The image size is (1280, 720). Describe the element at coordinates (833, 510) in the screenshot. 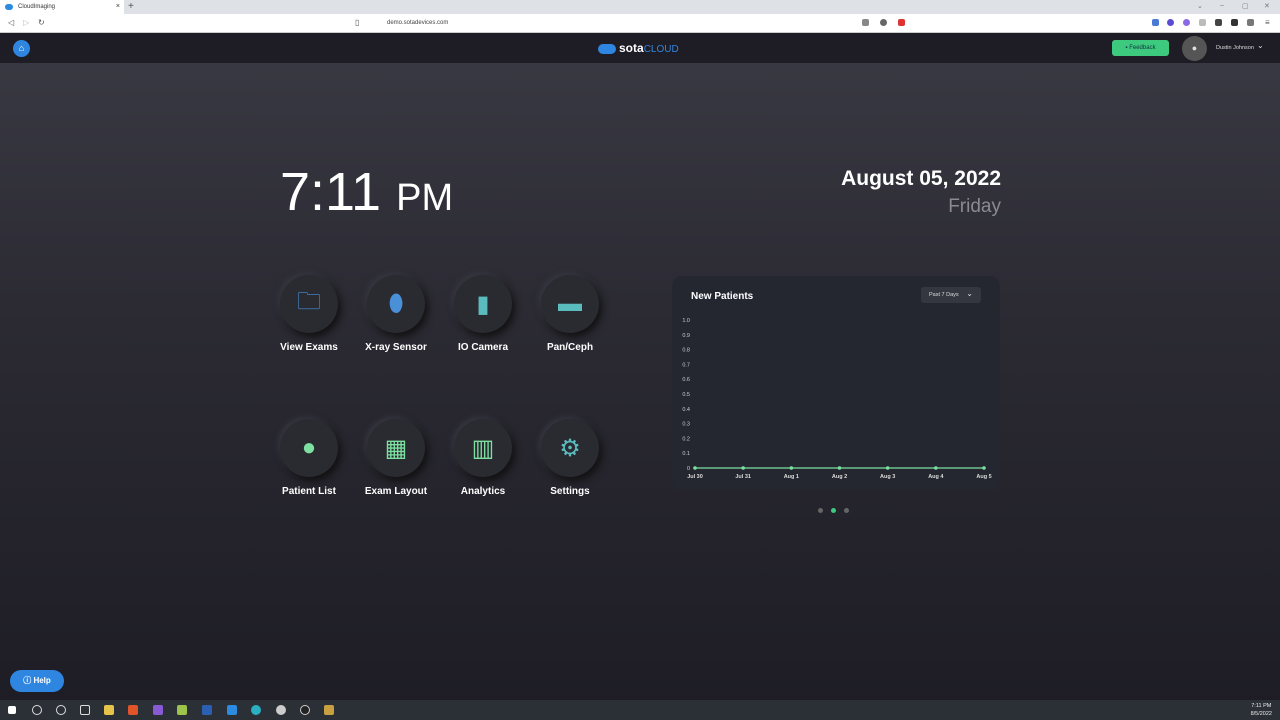

I see `carousel-dot-active` at that location.